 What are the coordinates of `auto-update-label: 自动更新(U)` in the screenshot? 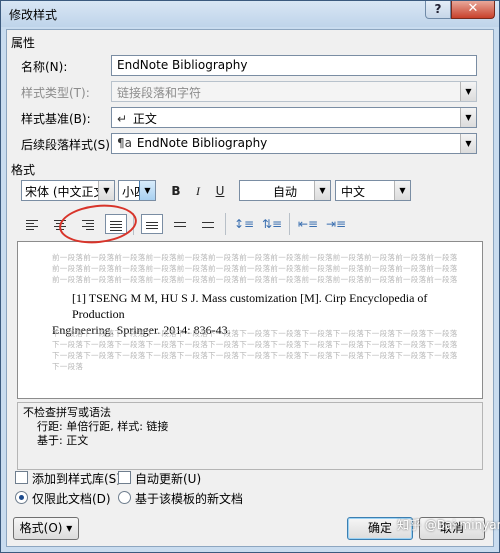 It's located at (168, 478).